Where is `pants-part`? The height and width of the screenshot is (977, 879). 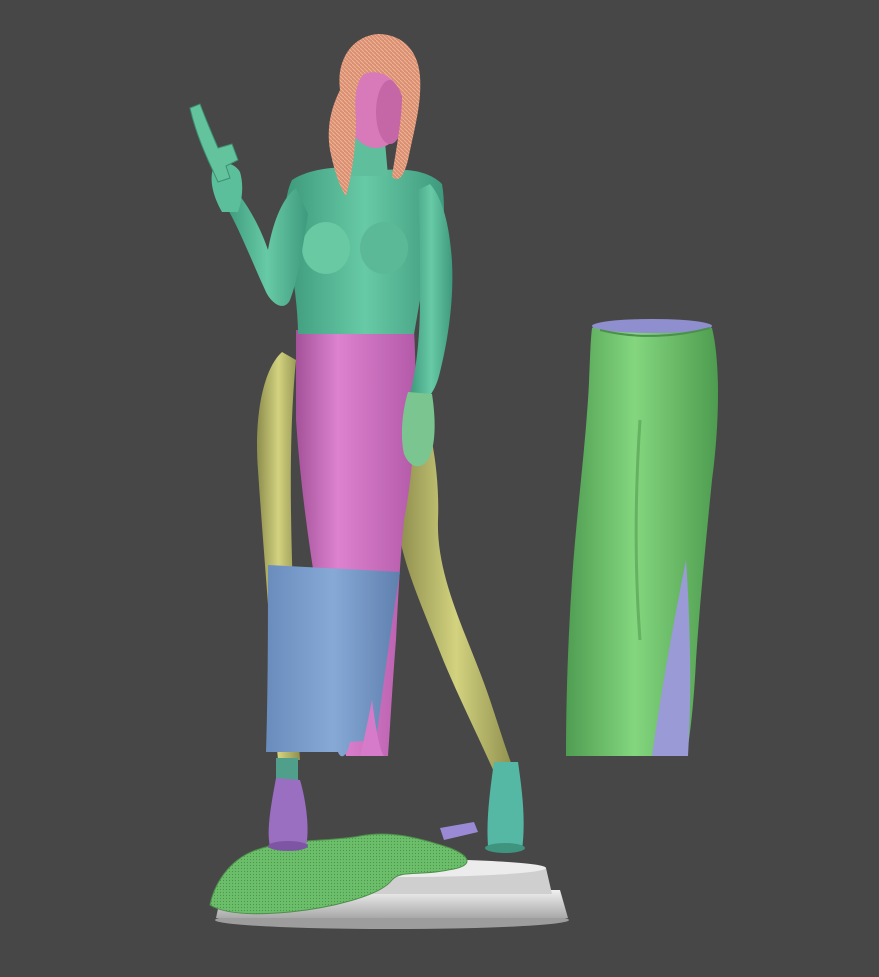 pants-part is located at coordinates (642, 537).